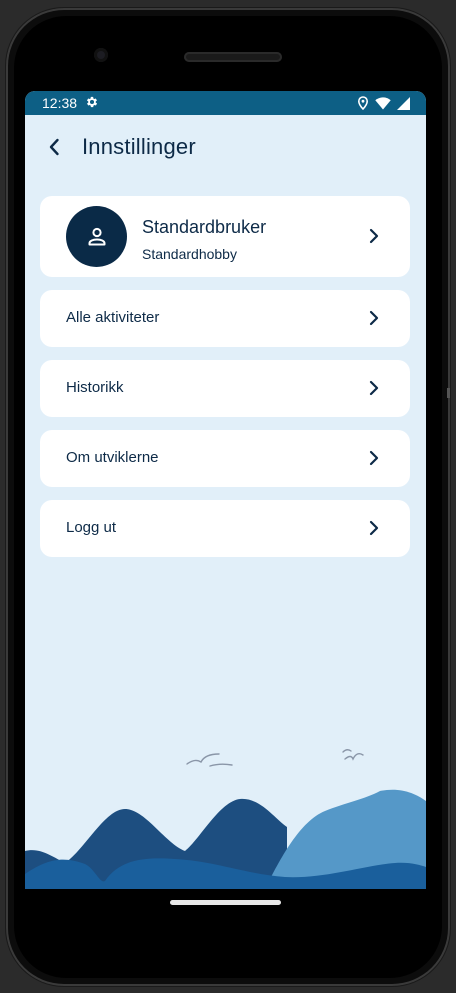  What do you see at coordinates (225, 458) in the screenshot?
I see `menu-item-about-developers: Om utviklerne` at bounding box center [225, 458].